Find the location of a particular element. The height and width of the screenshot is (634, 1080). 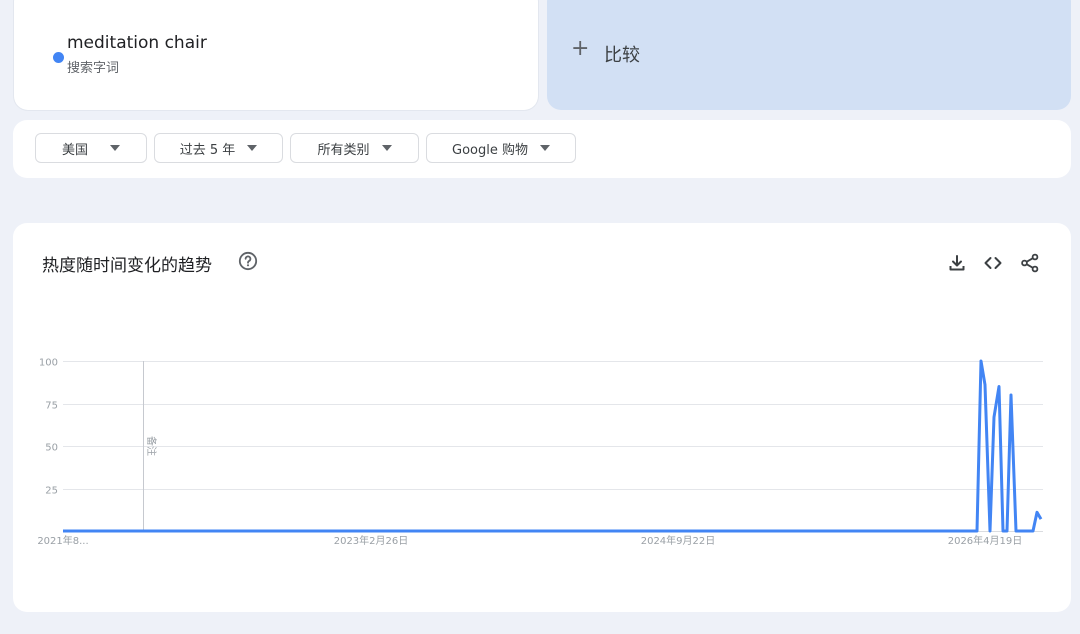

search-term-card: meditation chair 搜索字词 is located at coordinates (276, 55).